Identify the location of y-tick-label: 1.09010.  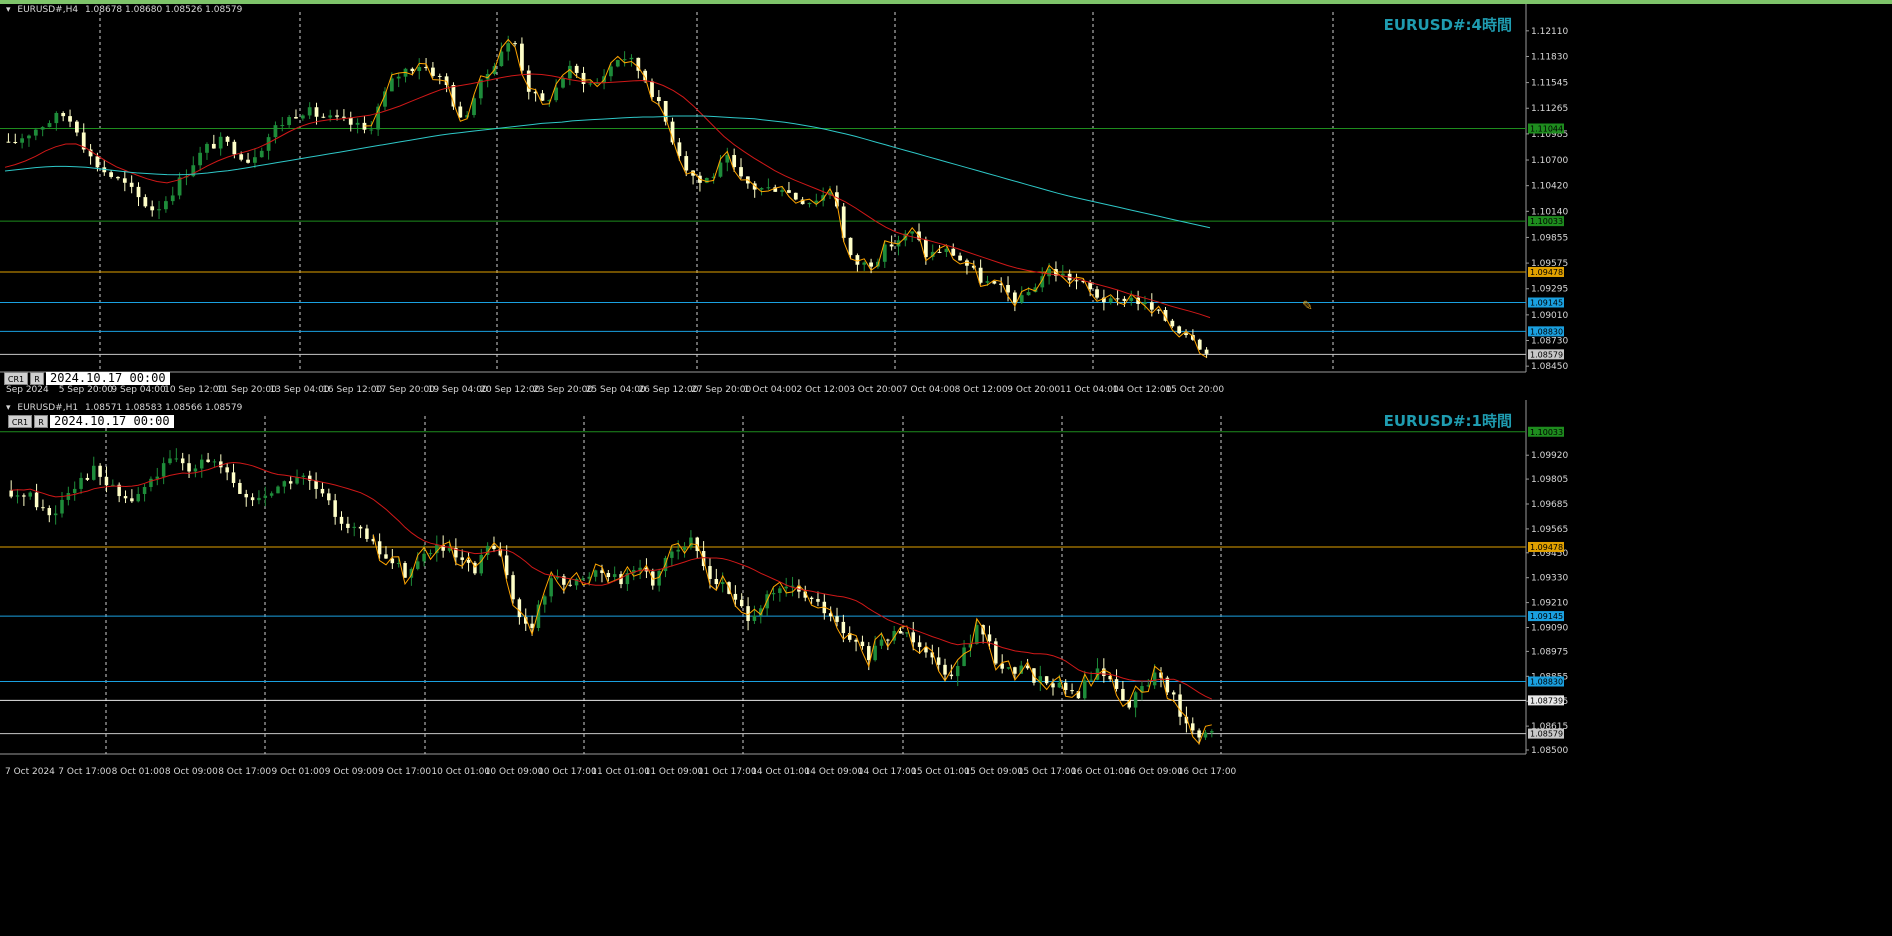
(1549, 316).